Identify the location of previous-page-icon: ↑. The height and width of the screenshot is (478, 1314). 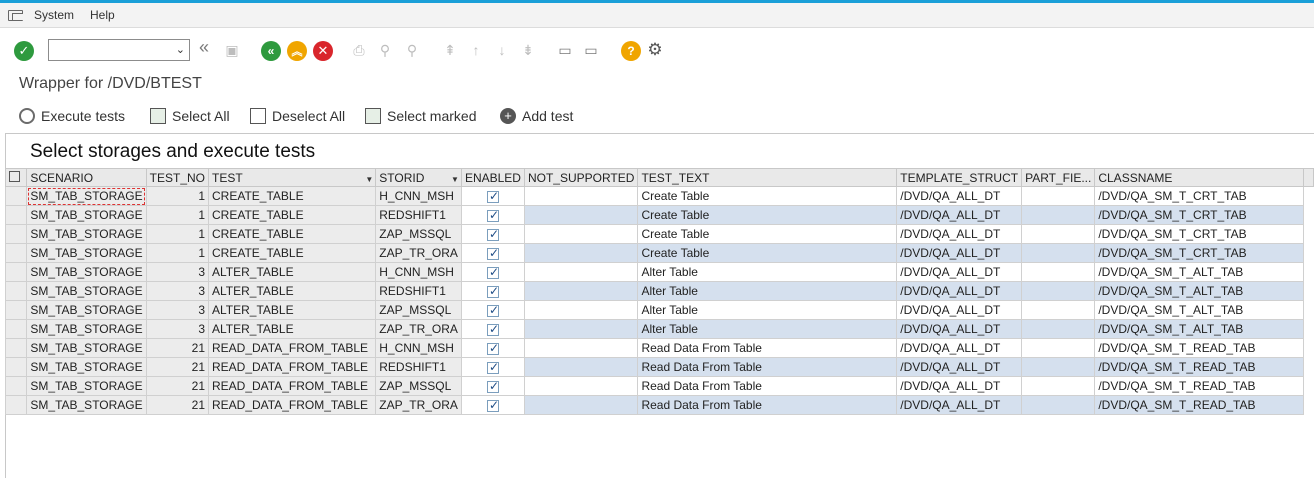
(476, 50).